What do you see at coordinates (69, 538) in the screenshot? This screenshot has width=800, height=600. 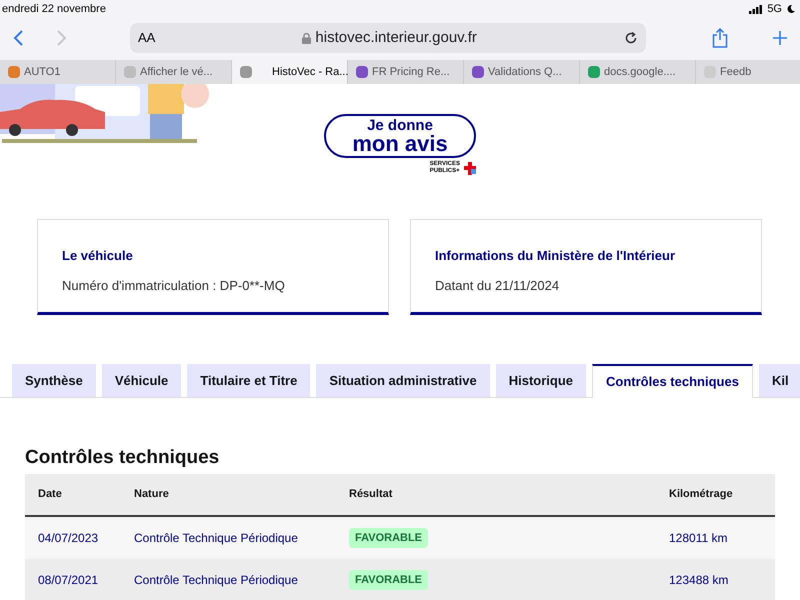 I see `table-cell-text: 04/07/2023` at bounding box center [69, 538].